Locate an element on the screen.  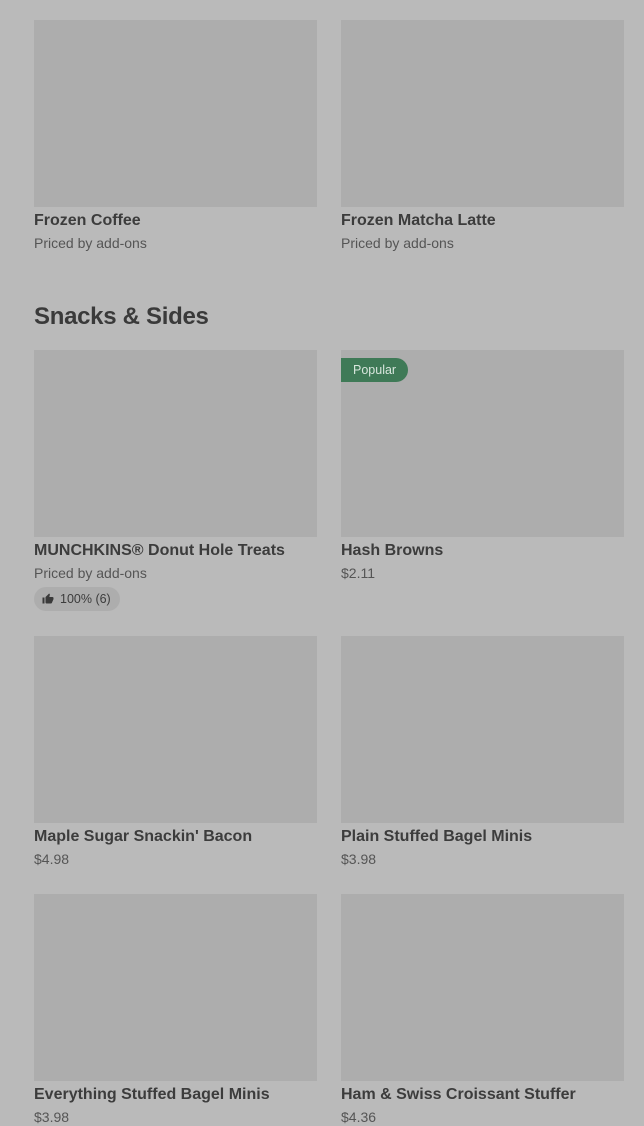
item-name: Hash Browns is located at coordinates (392, 550).